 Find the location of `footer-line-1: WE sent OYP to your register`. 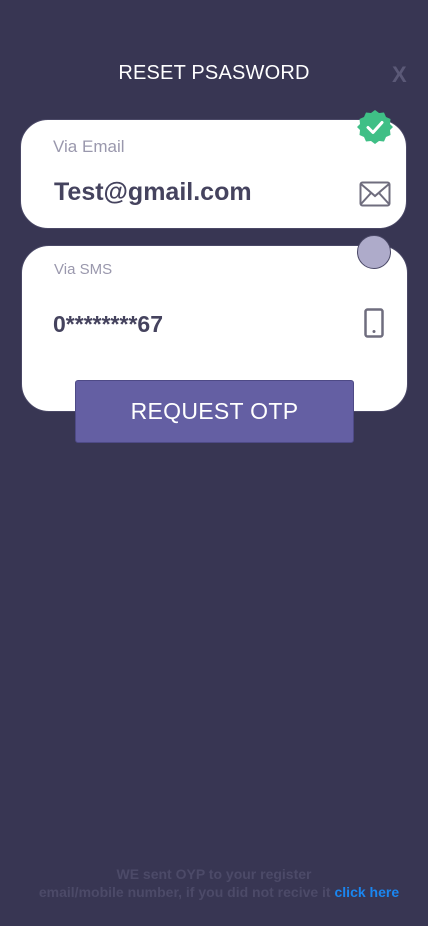

footer-line-1: WE sent OYP to your register is located at coordinates (214, 874).